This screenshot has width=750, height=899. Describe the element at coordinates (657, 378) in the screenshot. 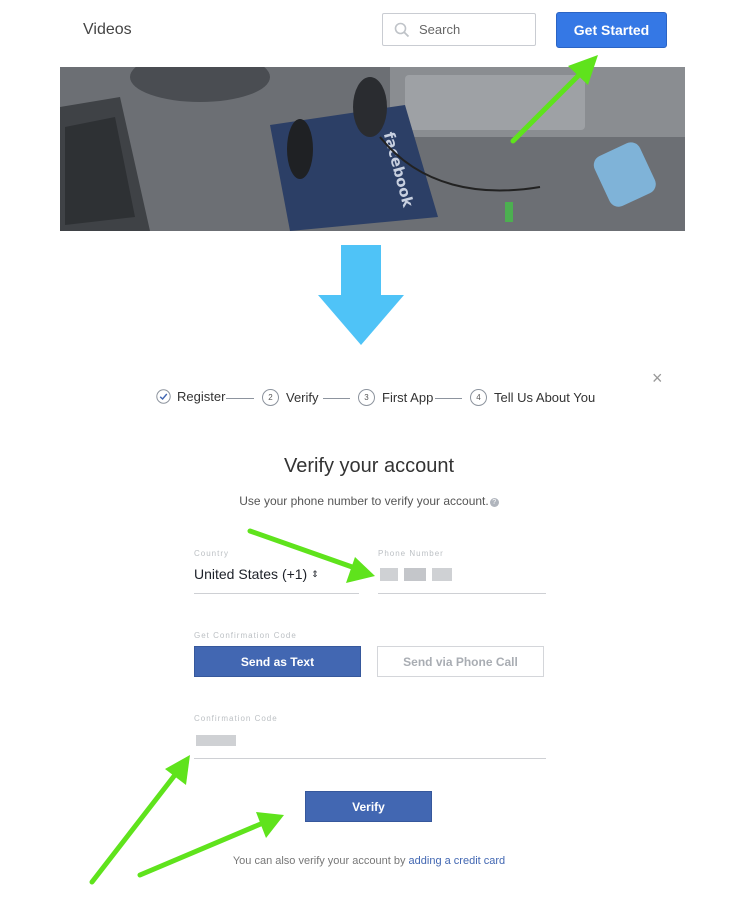

I see `close-icon: ×` at that location.